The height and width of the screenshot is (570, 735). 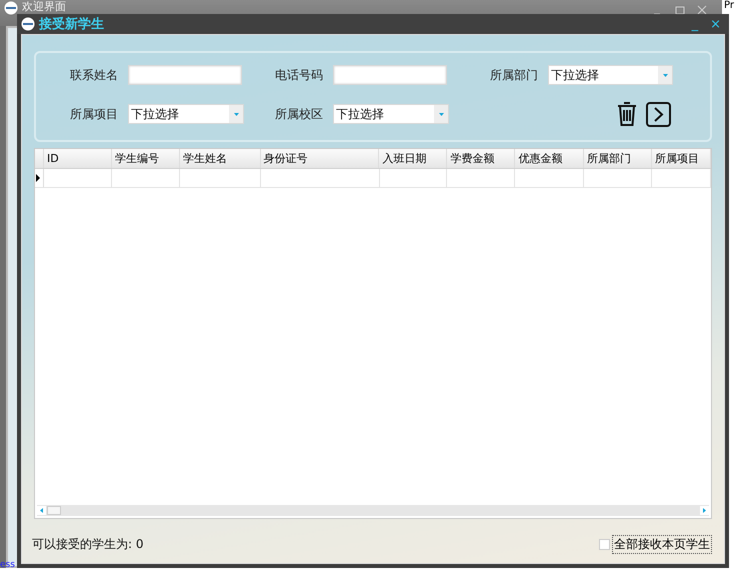 What do you see at coordinates (413, 158) in the screenshot?
I see `column-header: 入班日期` at bounding box center [413, 158].